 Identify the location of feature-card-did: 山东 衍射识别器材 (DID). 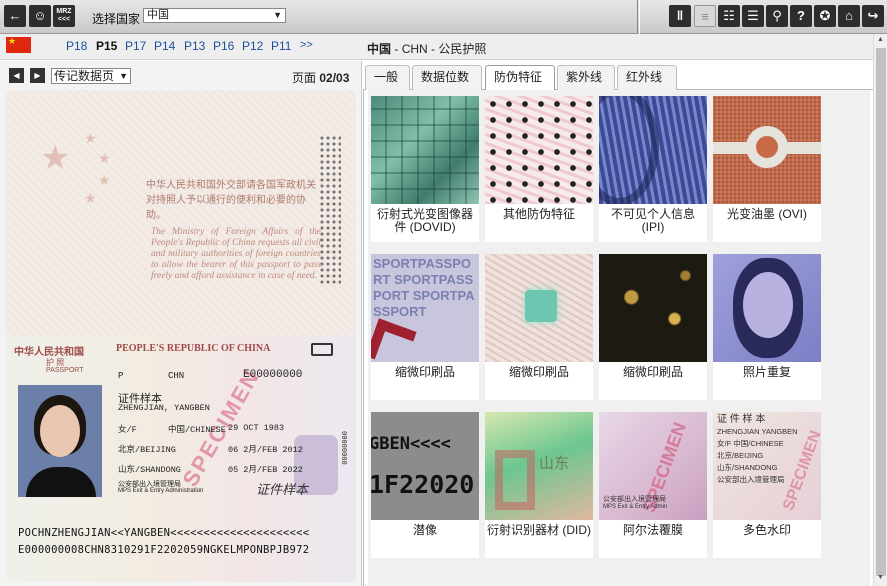
(539, 485).